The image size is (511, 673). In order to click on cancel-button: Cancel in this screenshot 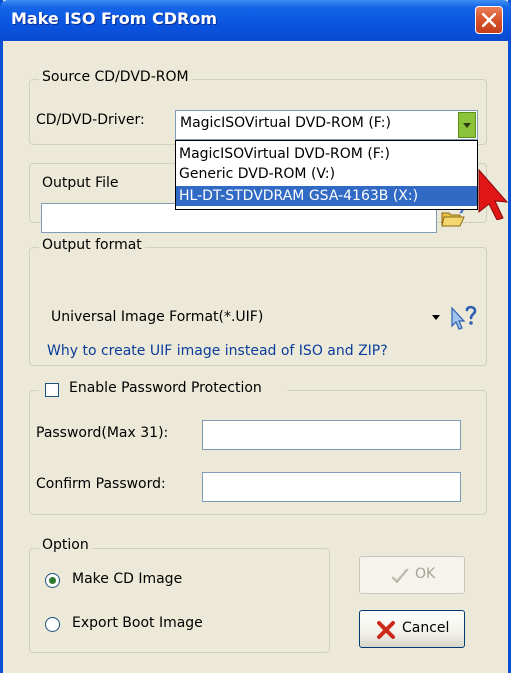, I will do `click(412, 629)`.